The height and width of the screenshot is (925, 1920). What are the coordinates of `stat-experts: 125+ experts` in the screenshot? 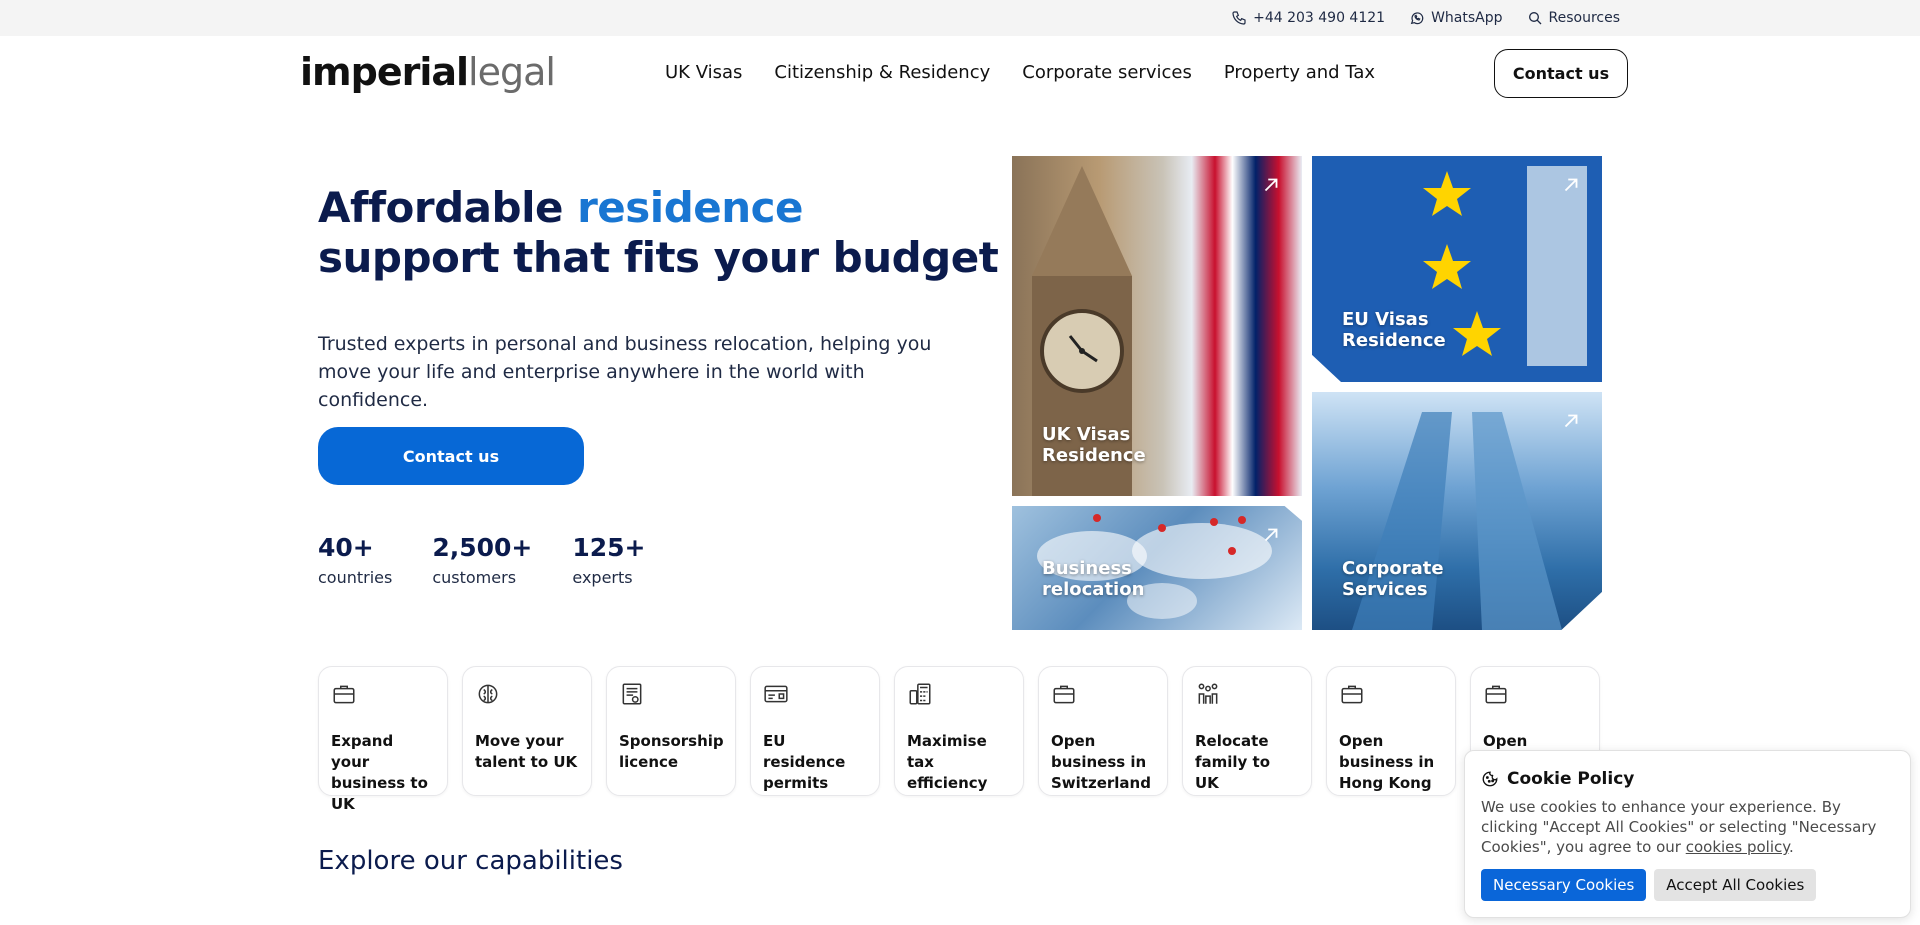 It's located at (608, 559).